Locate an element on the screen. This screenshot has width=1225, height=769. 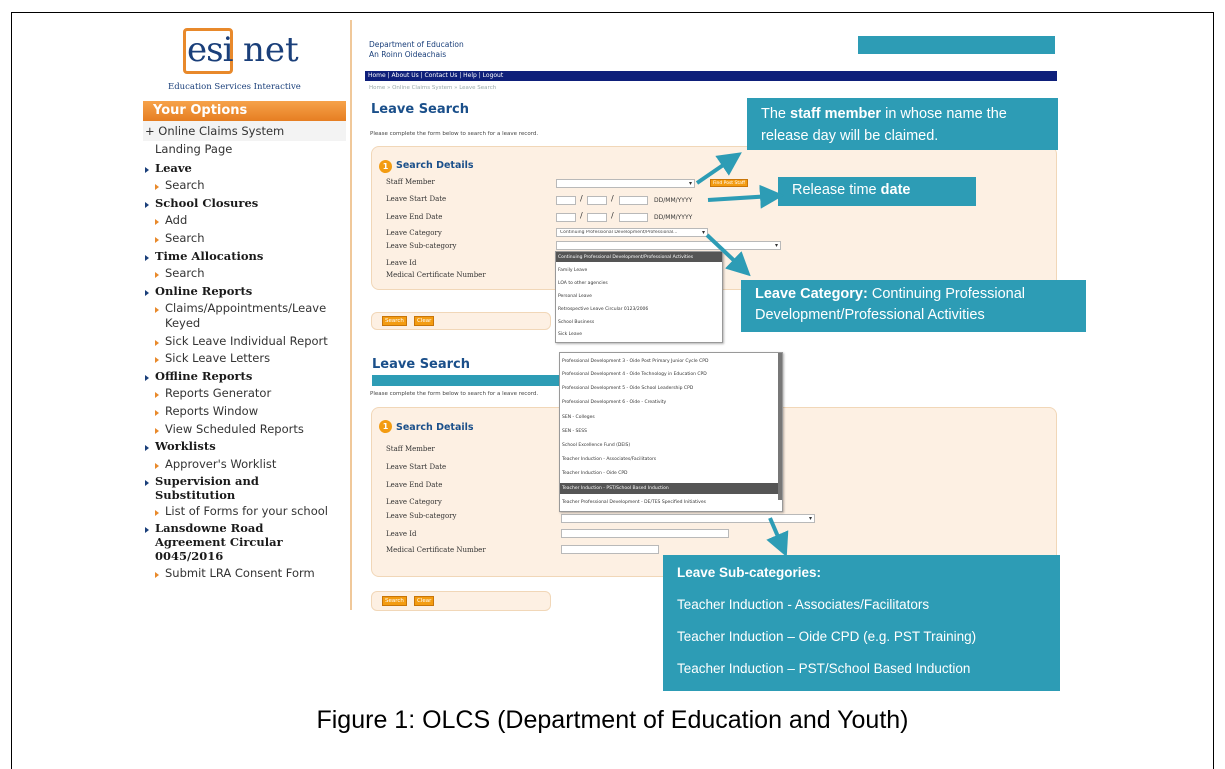
callout-arrows is located at coordinates (742, 355).